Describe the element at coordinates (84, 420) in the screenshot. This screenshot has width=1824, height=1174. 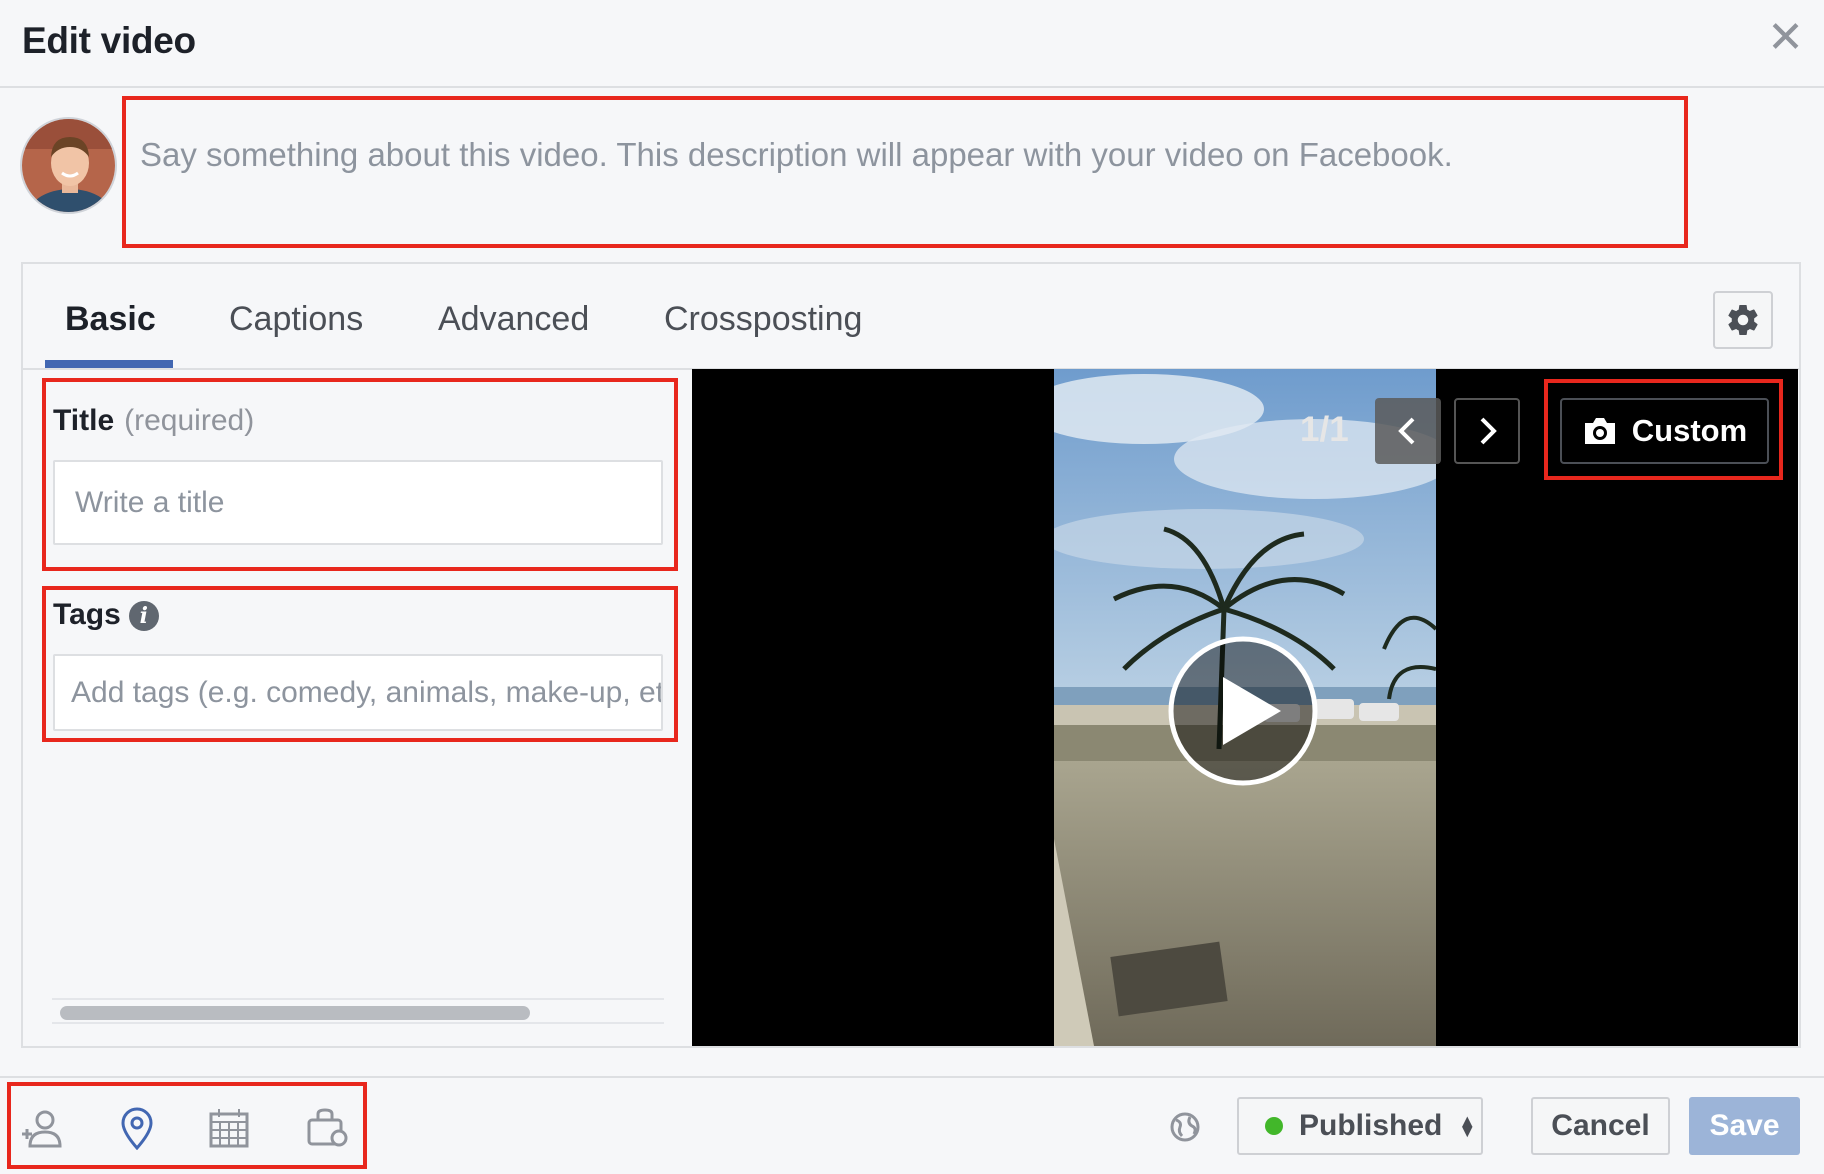
I see `title-label-text: Title` at that location.